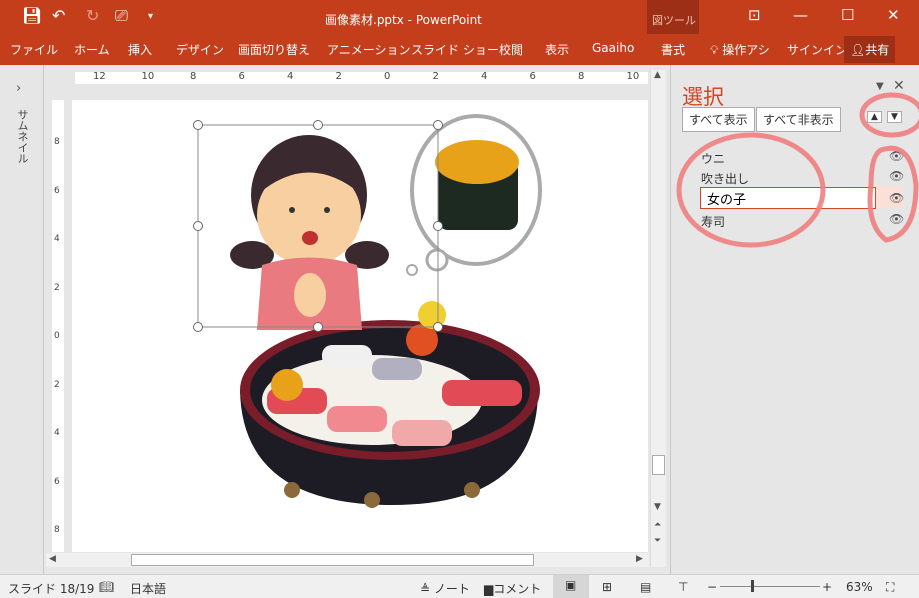 This screenshot has width=919, height=598. I want to click on zoom-slider-thumb, so click(752, 586).